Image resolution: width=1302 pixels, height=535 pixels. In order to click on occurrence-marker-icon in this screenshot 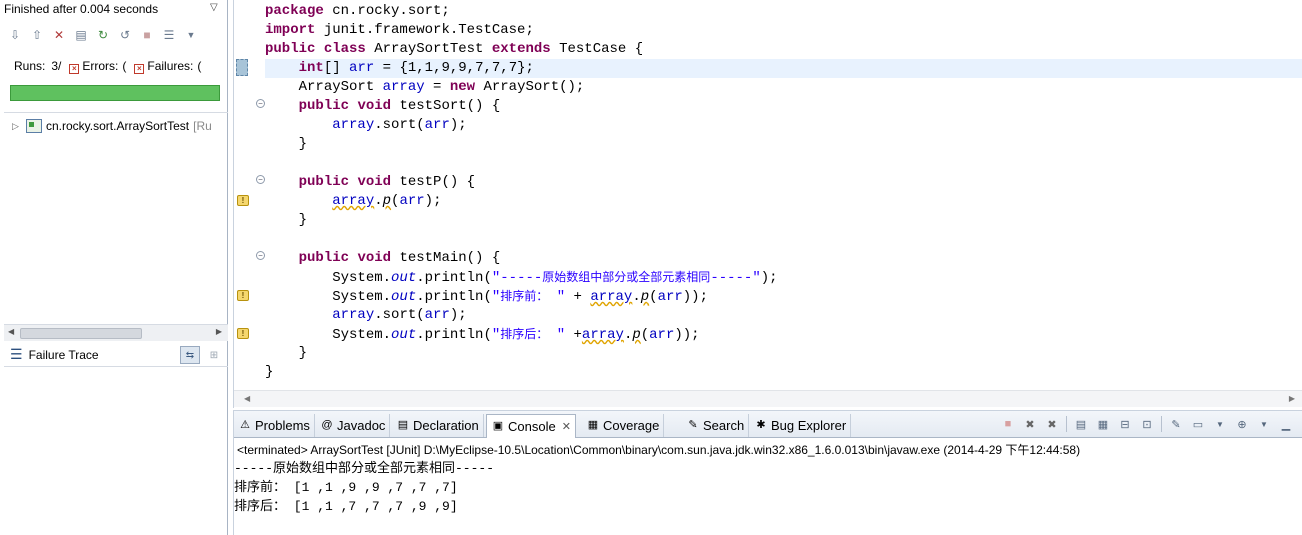, I will do `click(242, 67)`.